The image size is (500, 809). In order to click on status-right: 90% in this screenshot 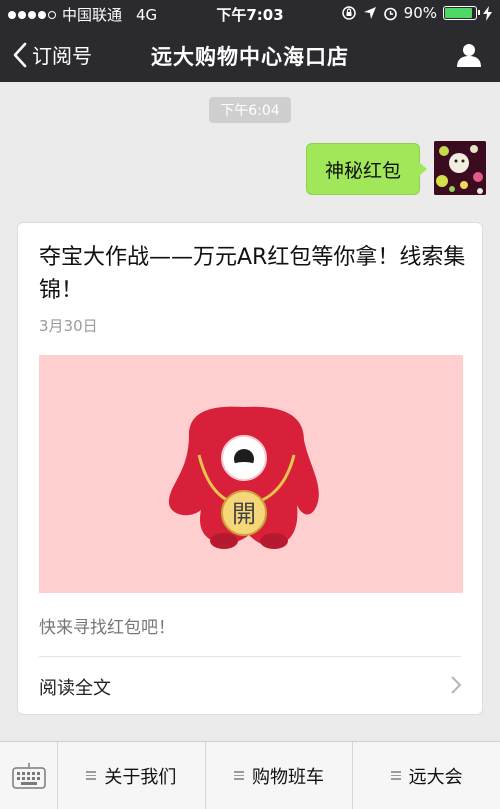, I will do `click(416, 13)`.